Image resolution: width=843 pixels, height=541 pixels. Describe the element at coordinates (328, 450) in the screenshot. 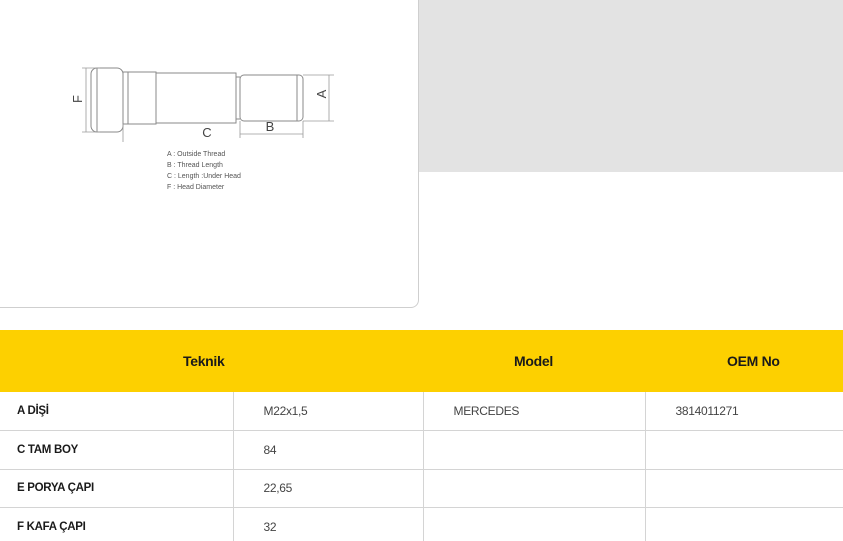

I see `row-value: 84` at that location.